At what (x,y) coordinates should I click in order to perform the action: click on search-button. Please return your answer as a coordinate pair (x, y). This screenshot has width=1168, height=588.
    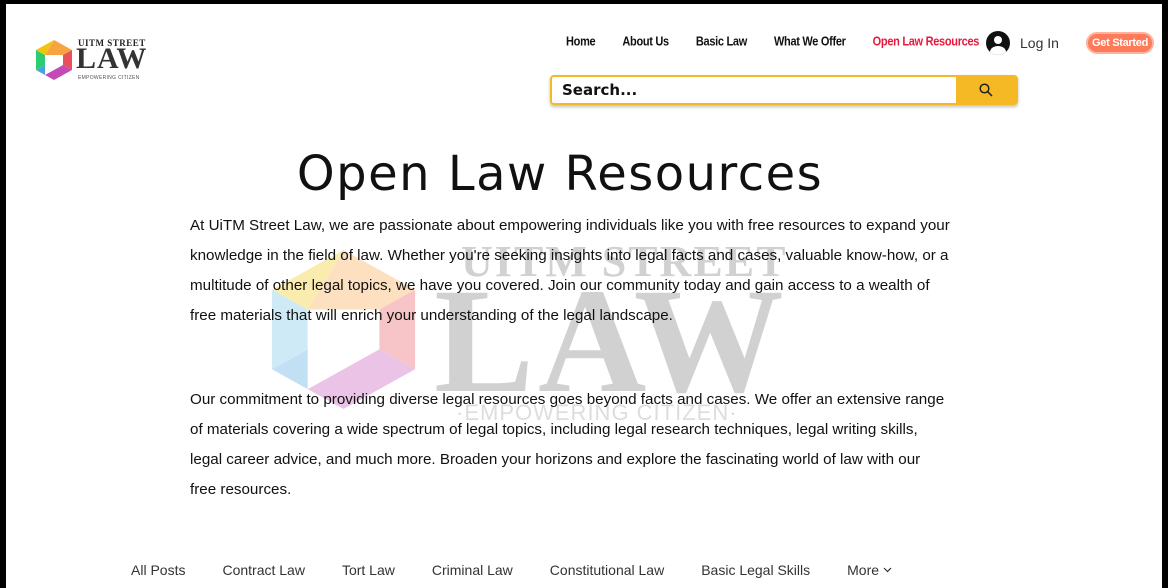
    Looking at the image, I should click on (986, 90).